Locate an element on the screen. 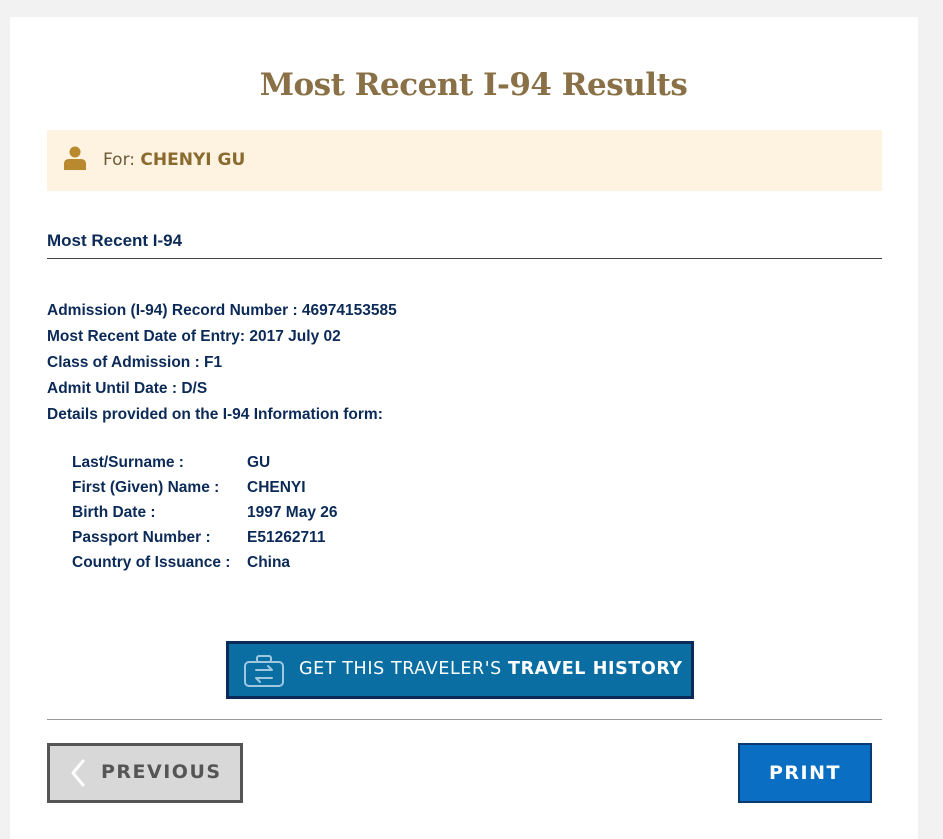  details-row: Last/Surname : GU is located at coordinates (205, 465).